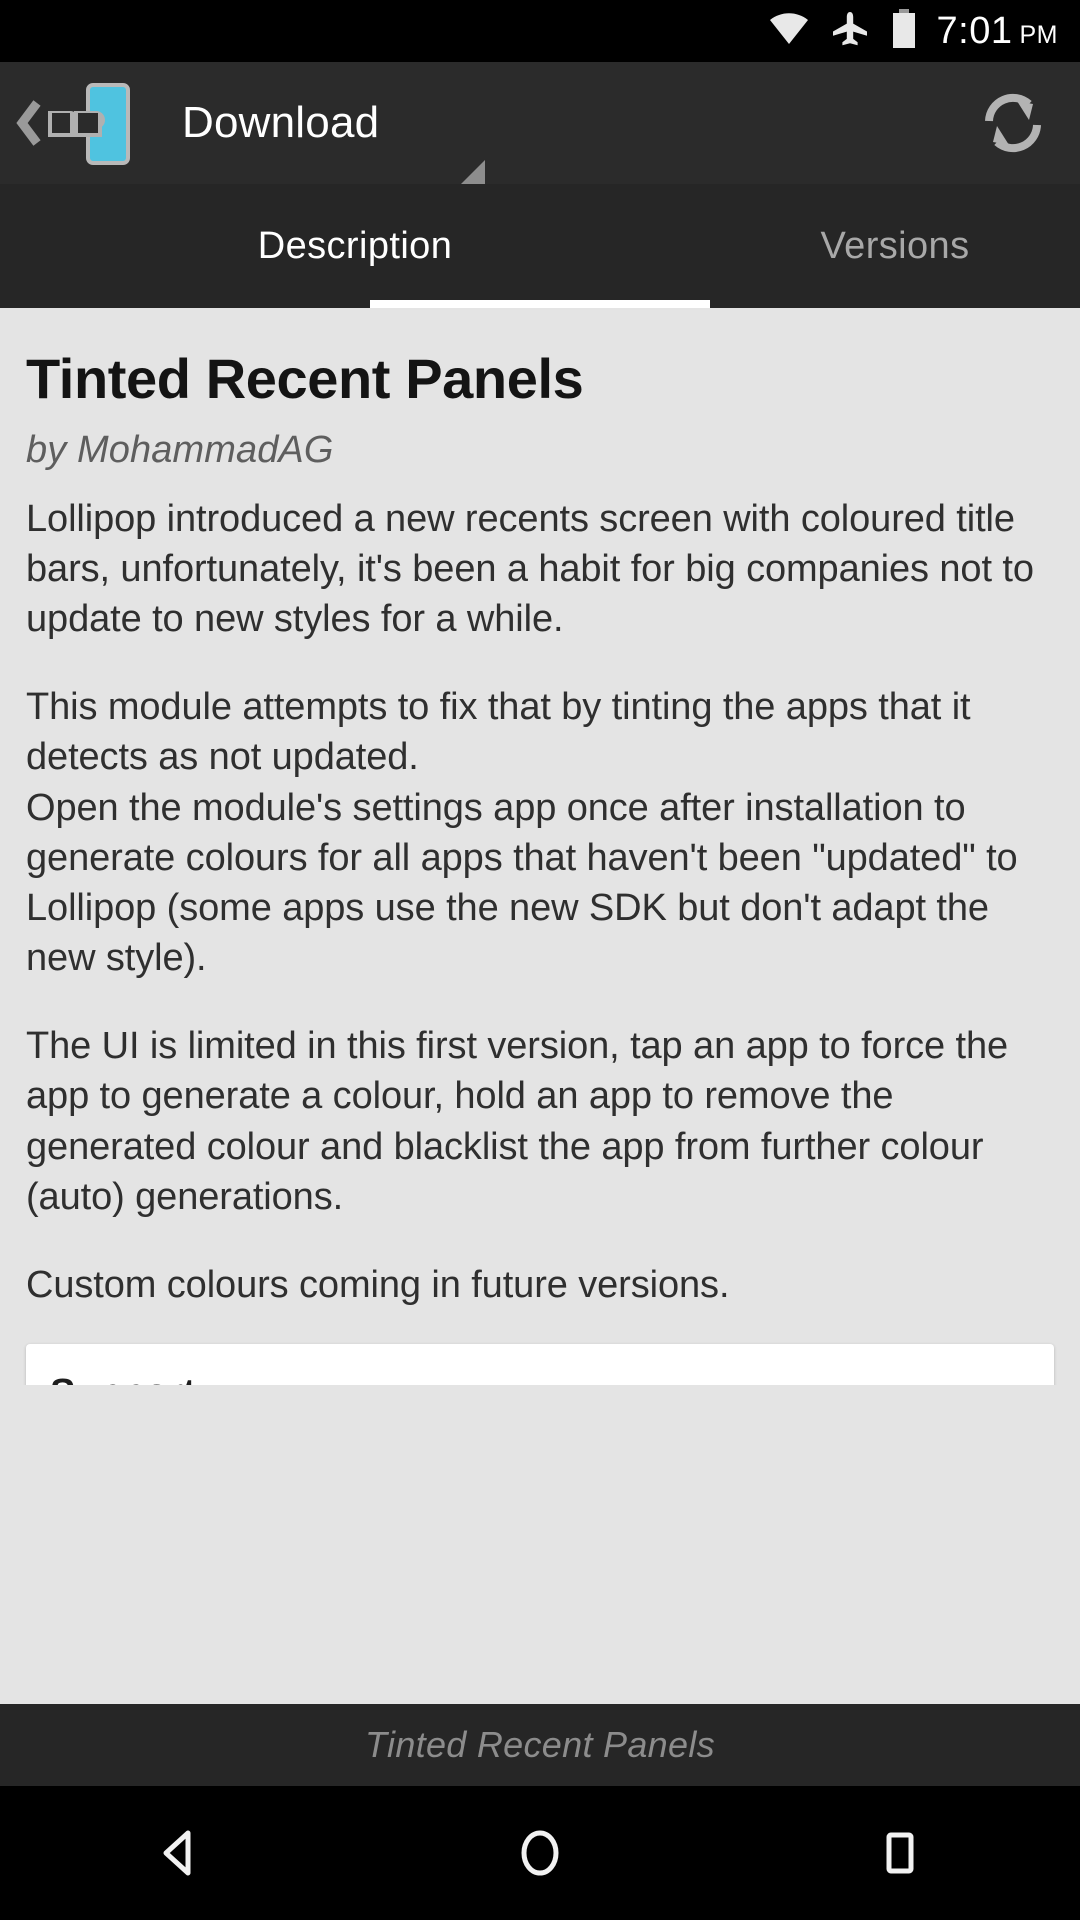 The height and width of the screenshot is (1920, 1080). I want to click on navigation-bar, so click(540, 1853).